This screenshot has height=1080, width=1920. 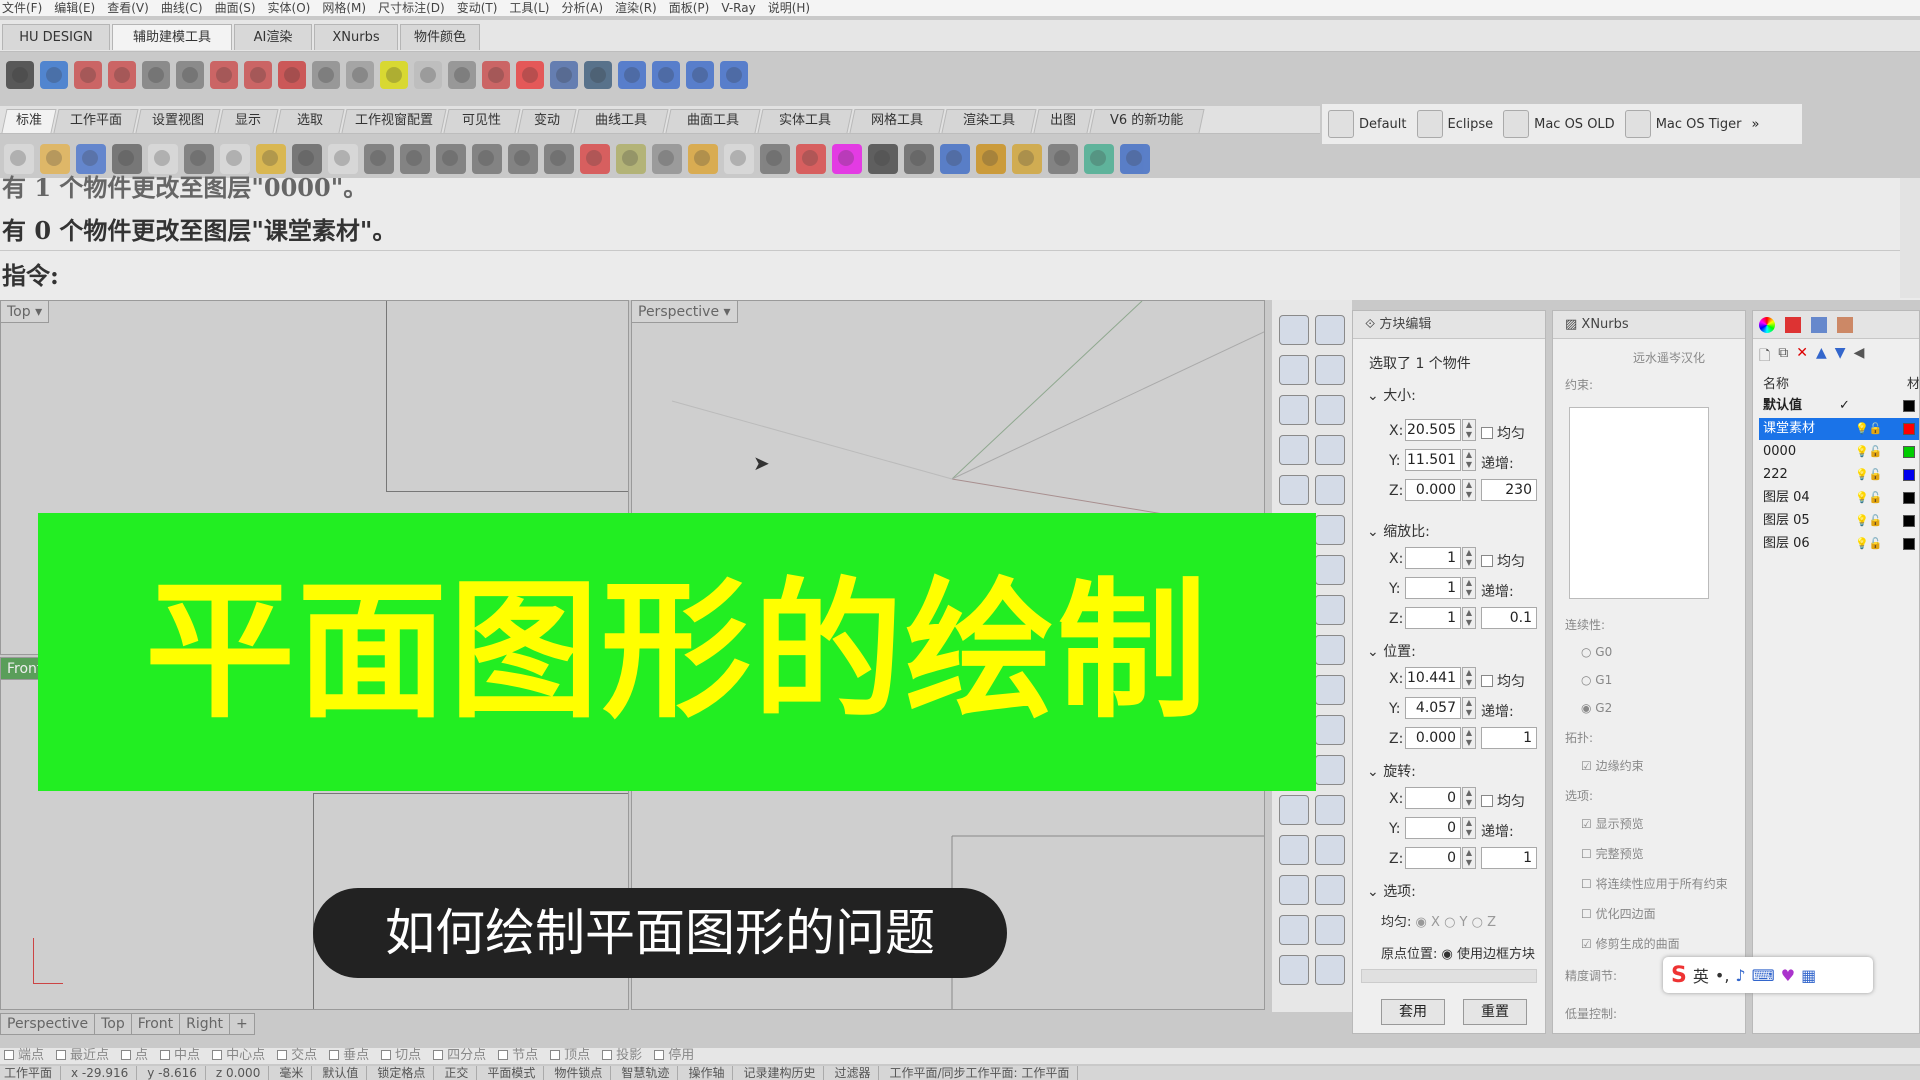 I want to click on size-uniform: 均匀, so click(x=1503, y=433).